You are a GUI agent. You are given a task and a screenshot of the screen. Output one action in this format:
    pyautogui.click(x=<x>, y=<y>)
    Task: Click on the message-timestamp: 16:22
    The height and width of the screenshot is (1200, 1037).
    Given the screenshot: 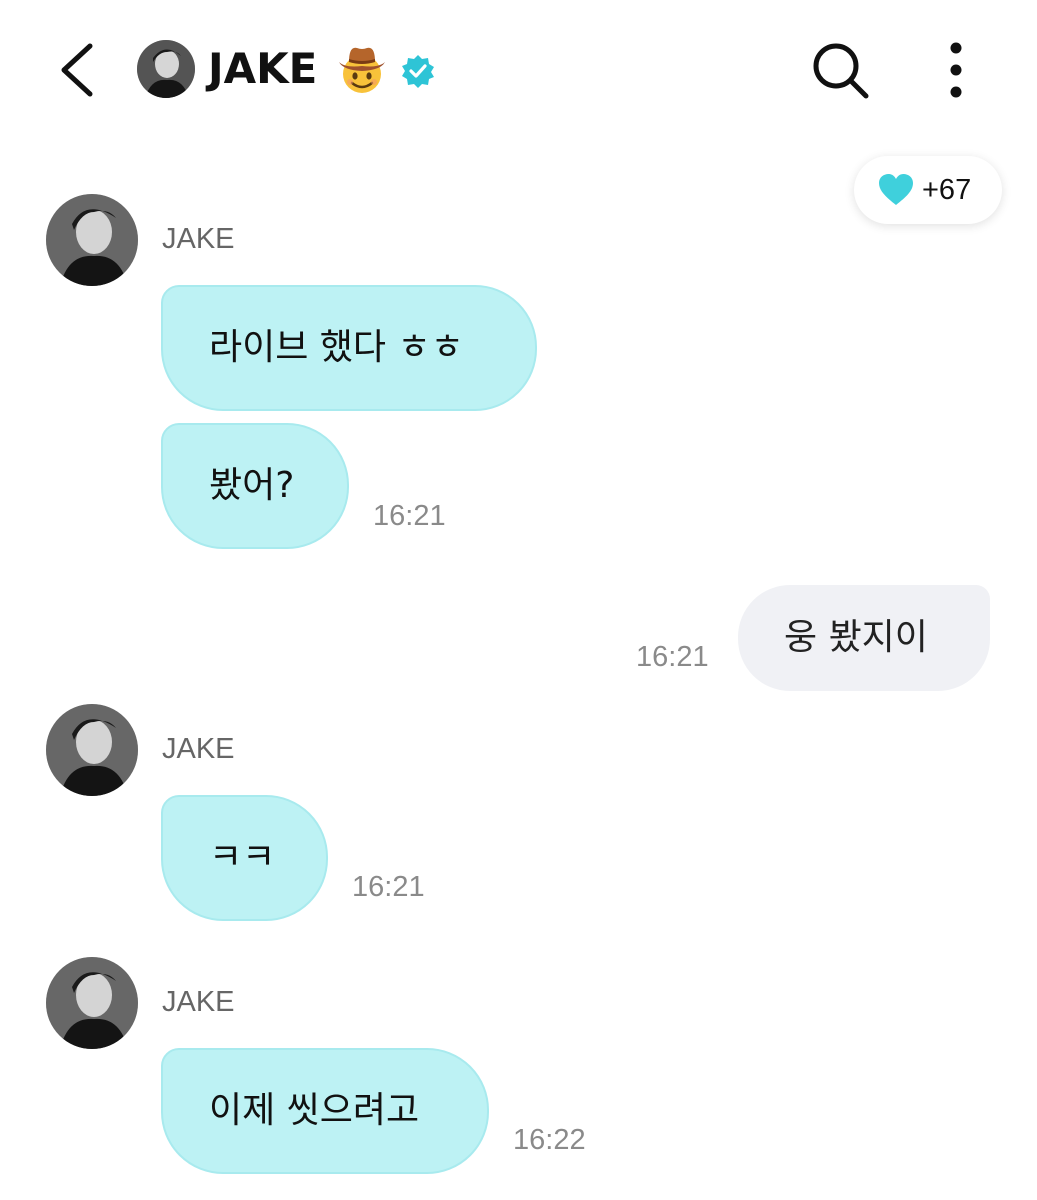 What is the action you would take?
    pyautogui.click(x=549, y=1140)
    